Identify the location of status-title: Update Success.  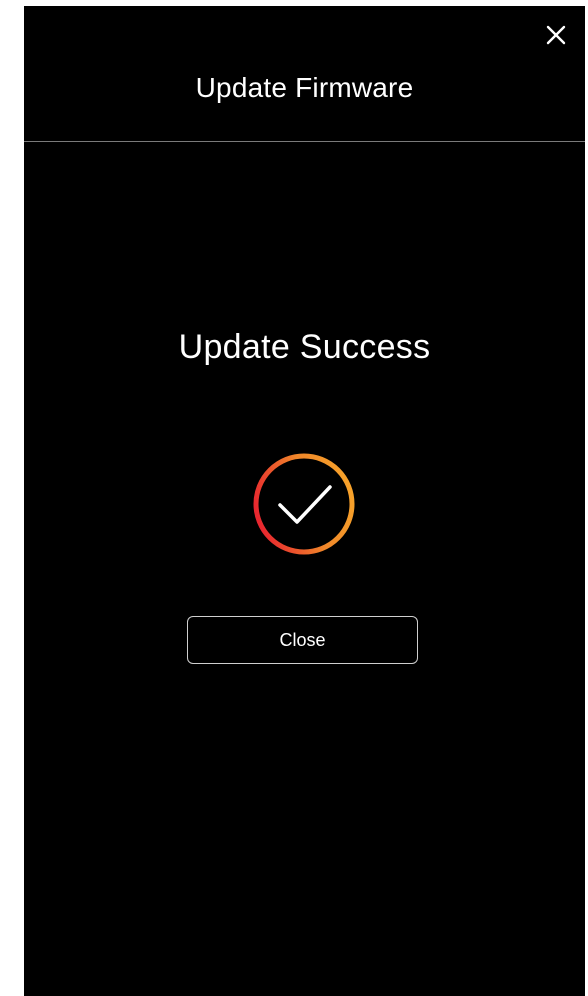
(304, 347).